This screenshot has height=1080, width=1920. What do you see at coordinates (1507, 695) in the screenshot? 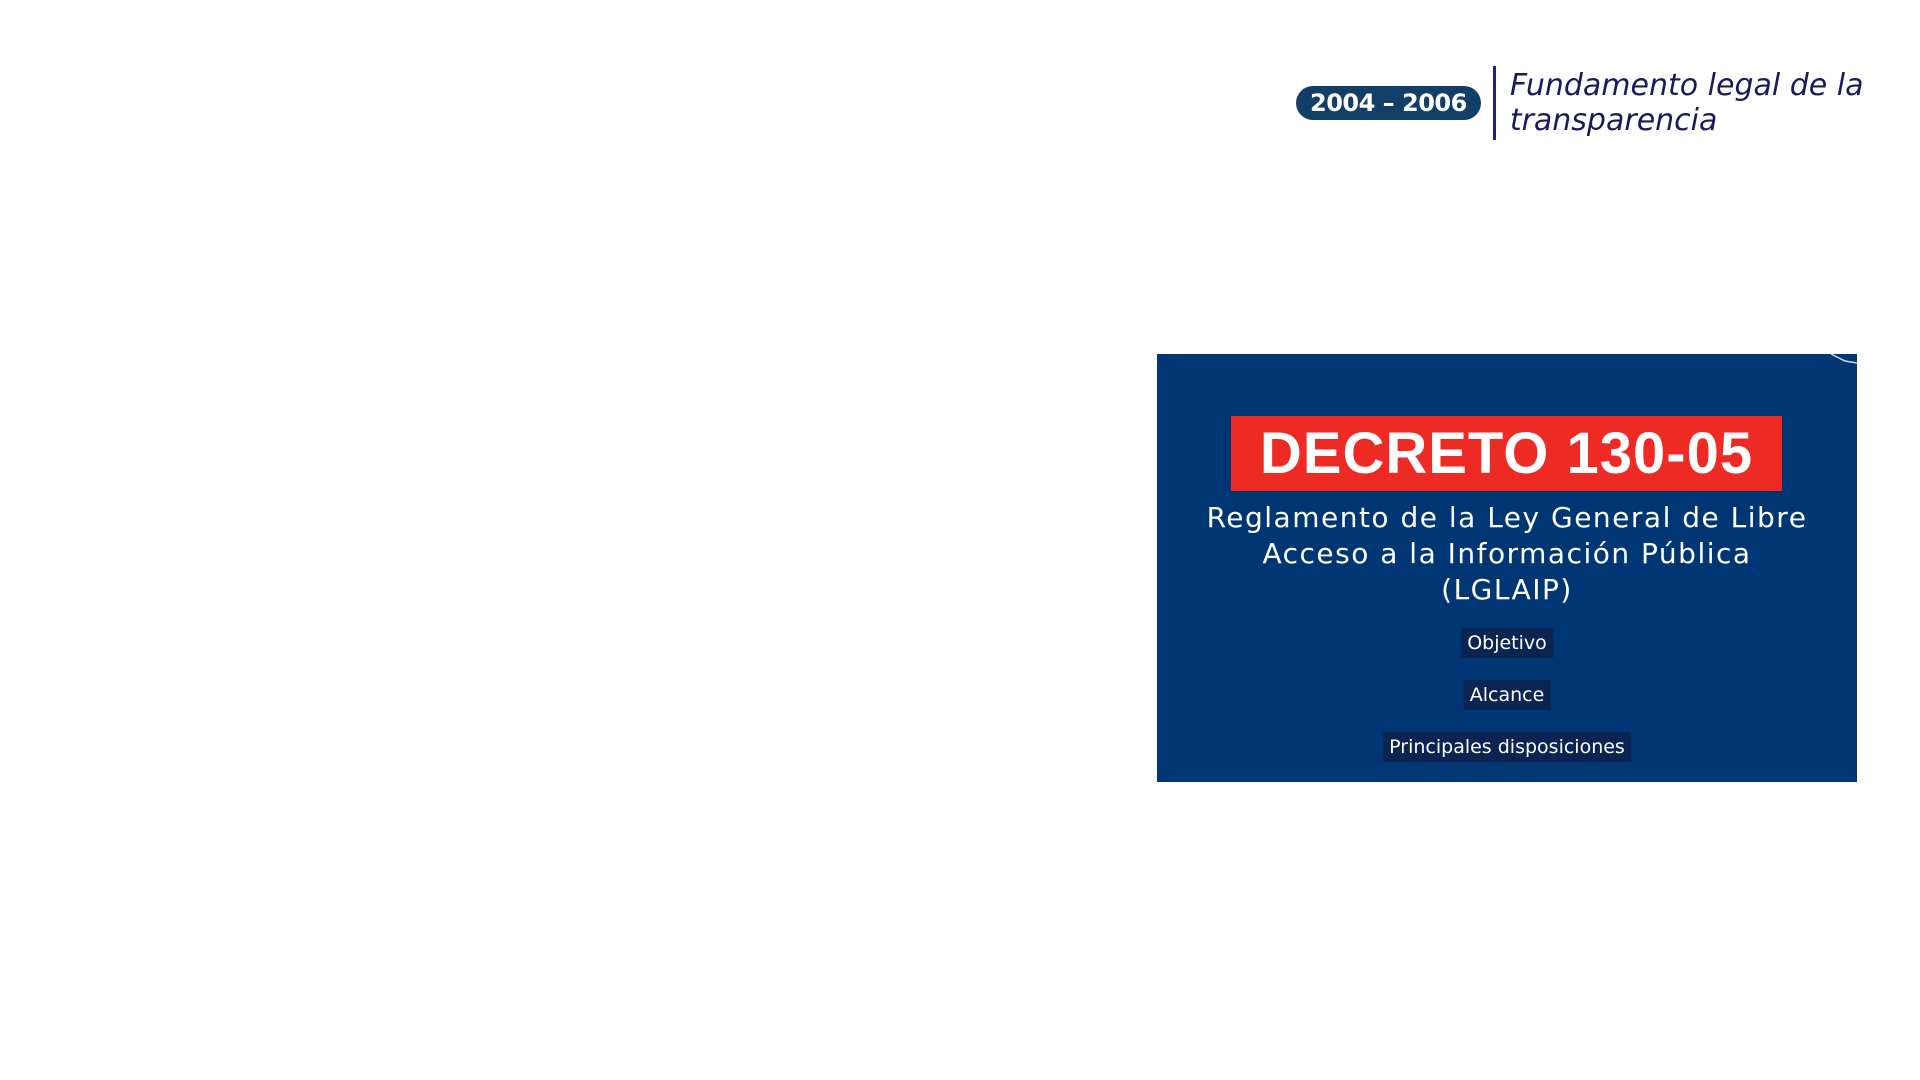
I see `tag-alcance: Alcance` at bounding box center [1507, 695].